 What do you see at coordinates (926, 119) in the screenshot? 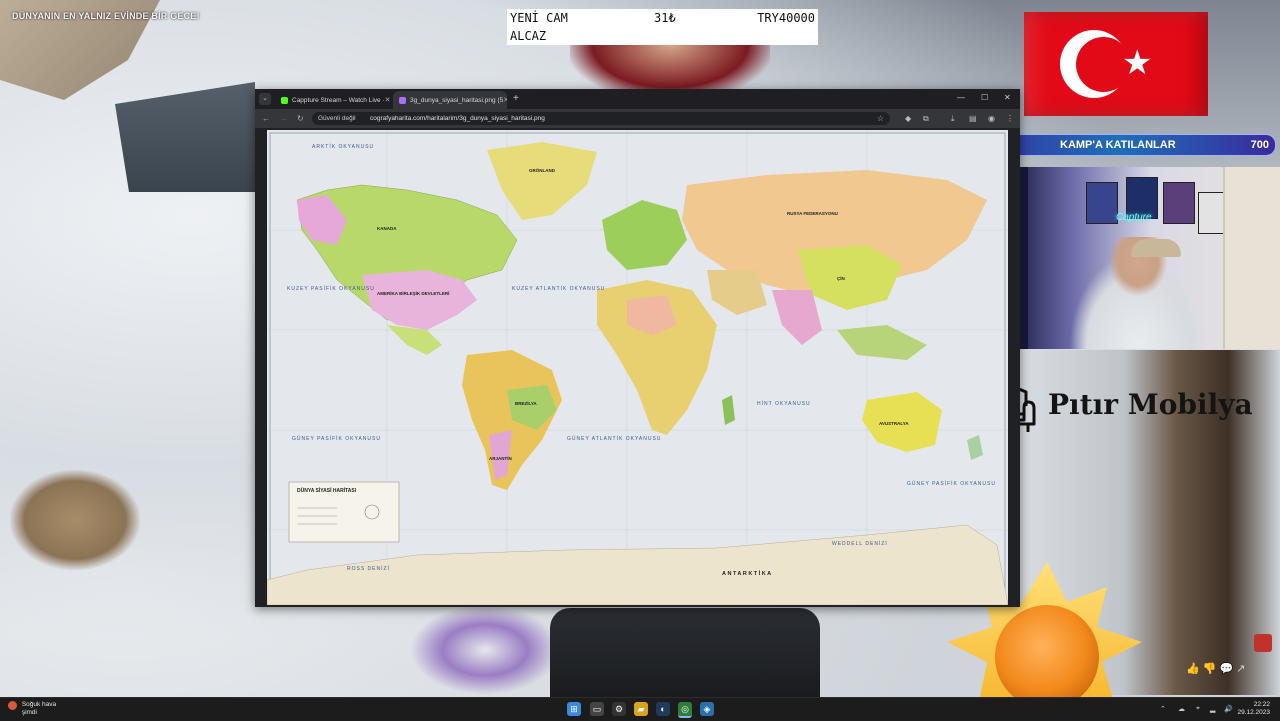
I see `puzzle-icon: ⧉` at bounding box center [926, 119].